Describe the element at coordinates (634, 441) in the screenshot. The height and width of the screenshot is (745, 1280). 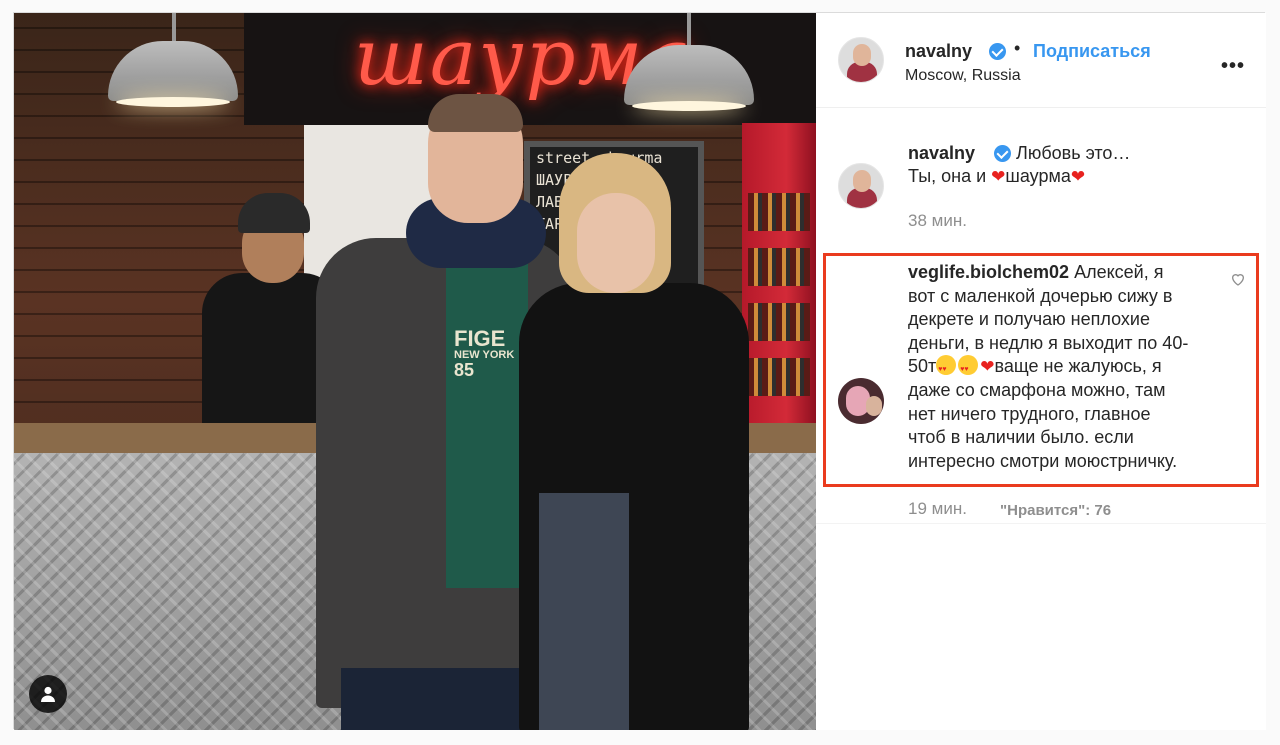
I see `woman-figure` at that location.